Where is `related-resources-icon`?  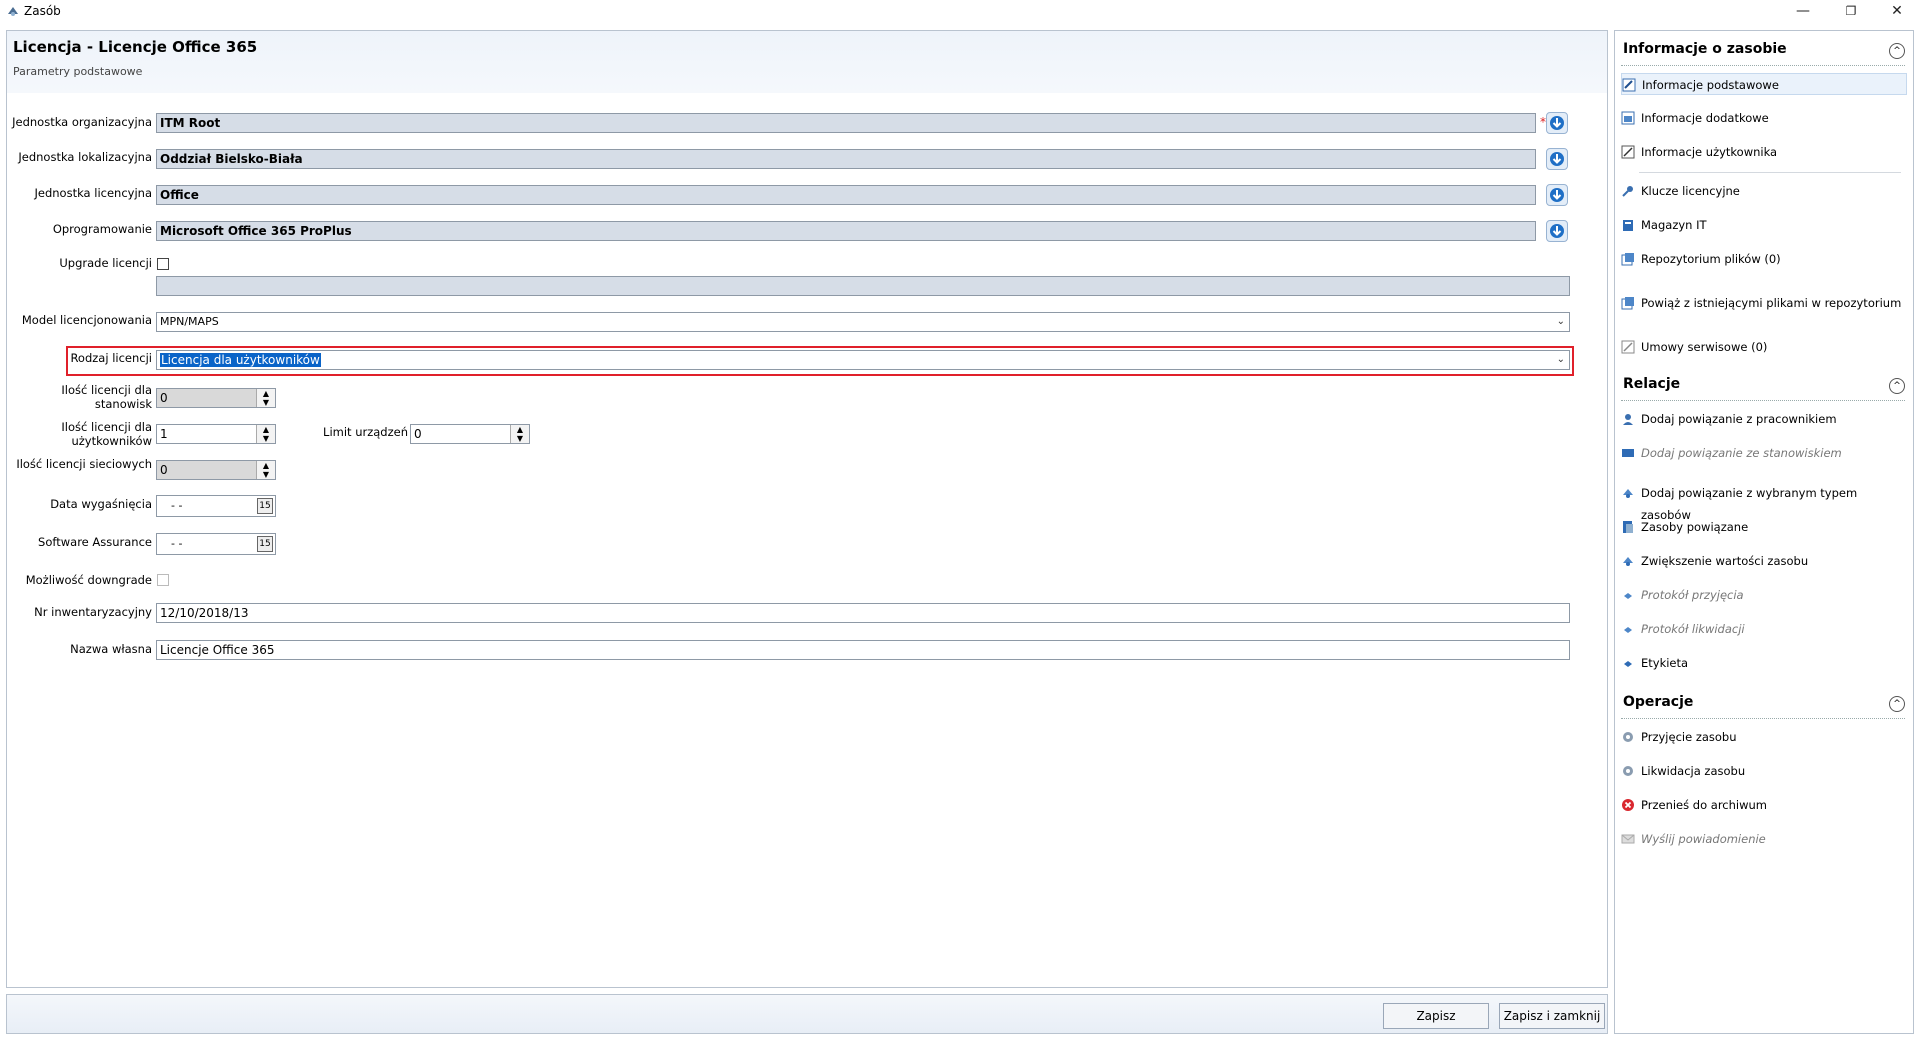
related-resources-icon is located at coordinates (1628, 527).